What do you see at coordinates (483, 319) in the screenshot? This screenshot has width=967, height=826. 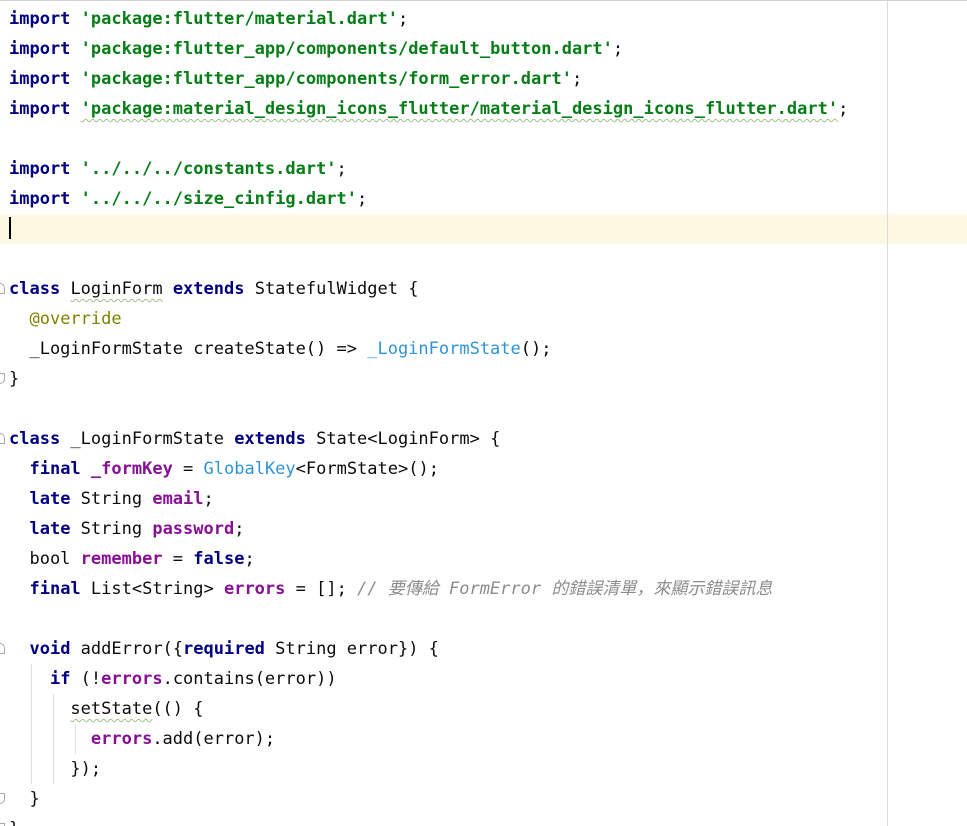 I see `code-line: @override` at bounding box center [483, 319].